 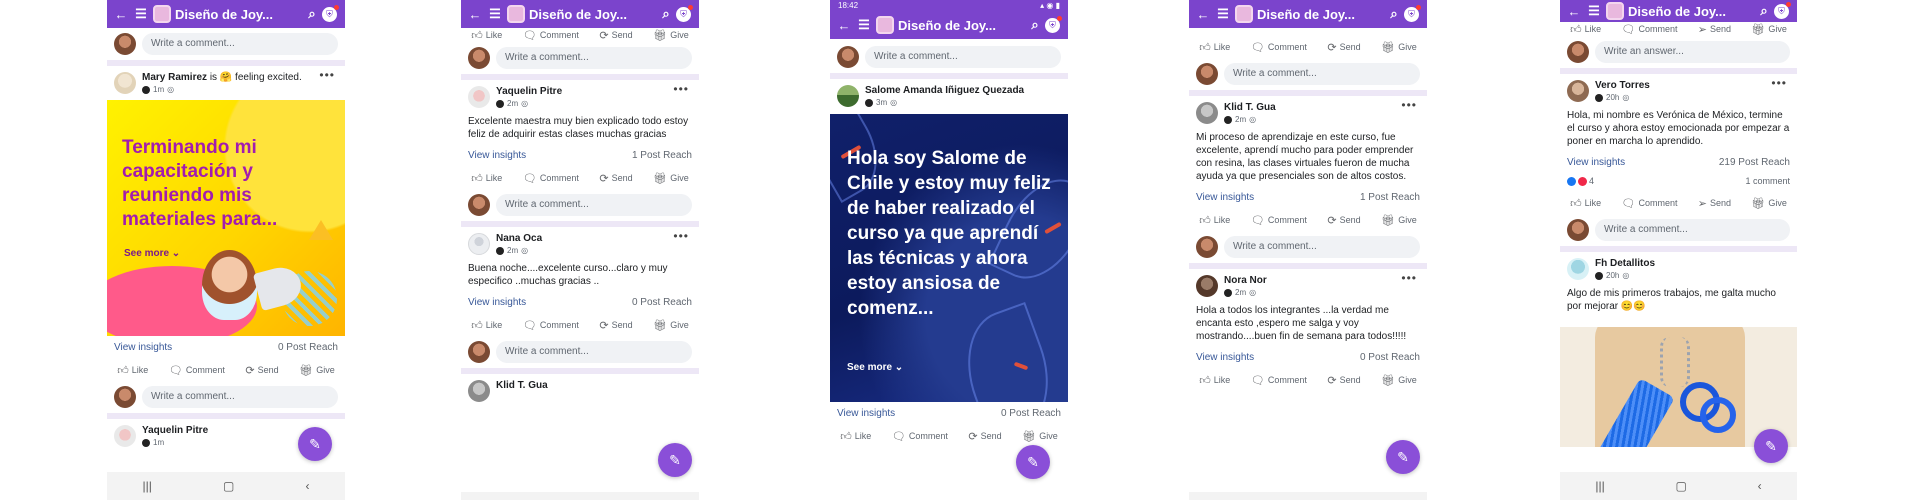 What do you see at coordinates (1681, 486) in the screenshot?
I see `home-icon: ▢` at bounding box center [1681, 486].